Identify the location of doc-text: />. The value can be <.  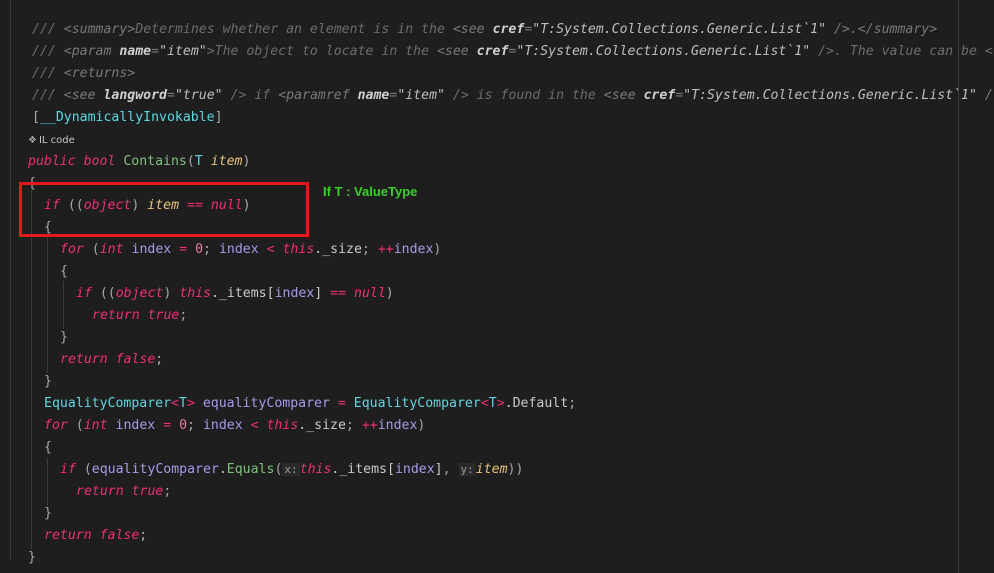
(901, 51).